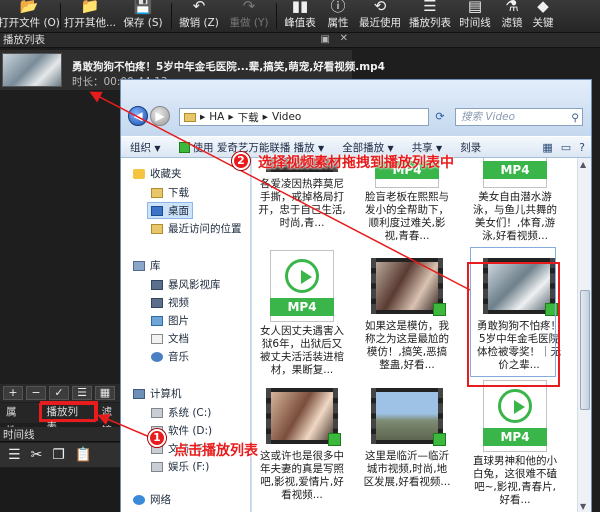 This screenshot has height=512, width=600. Describe the element at coordinates (170, 356) in the screenshot. I see `nav-item-music: 音乐` at that location.